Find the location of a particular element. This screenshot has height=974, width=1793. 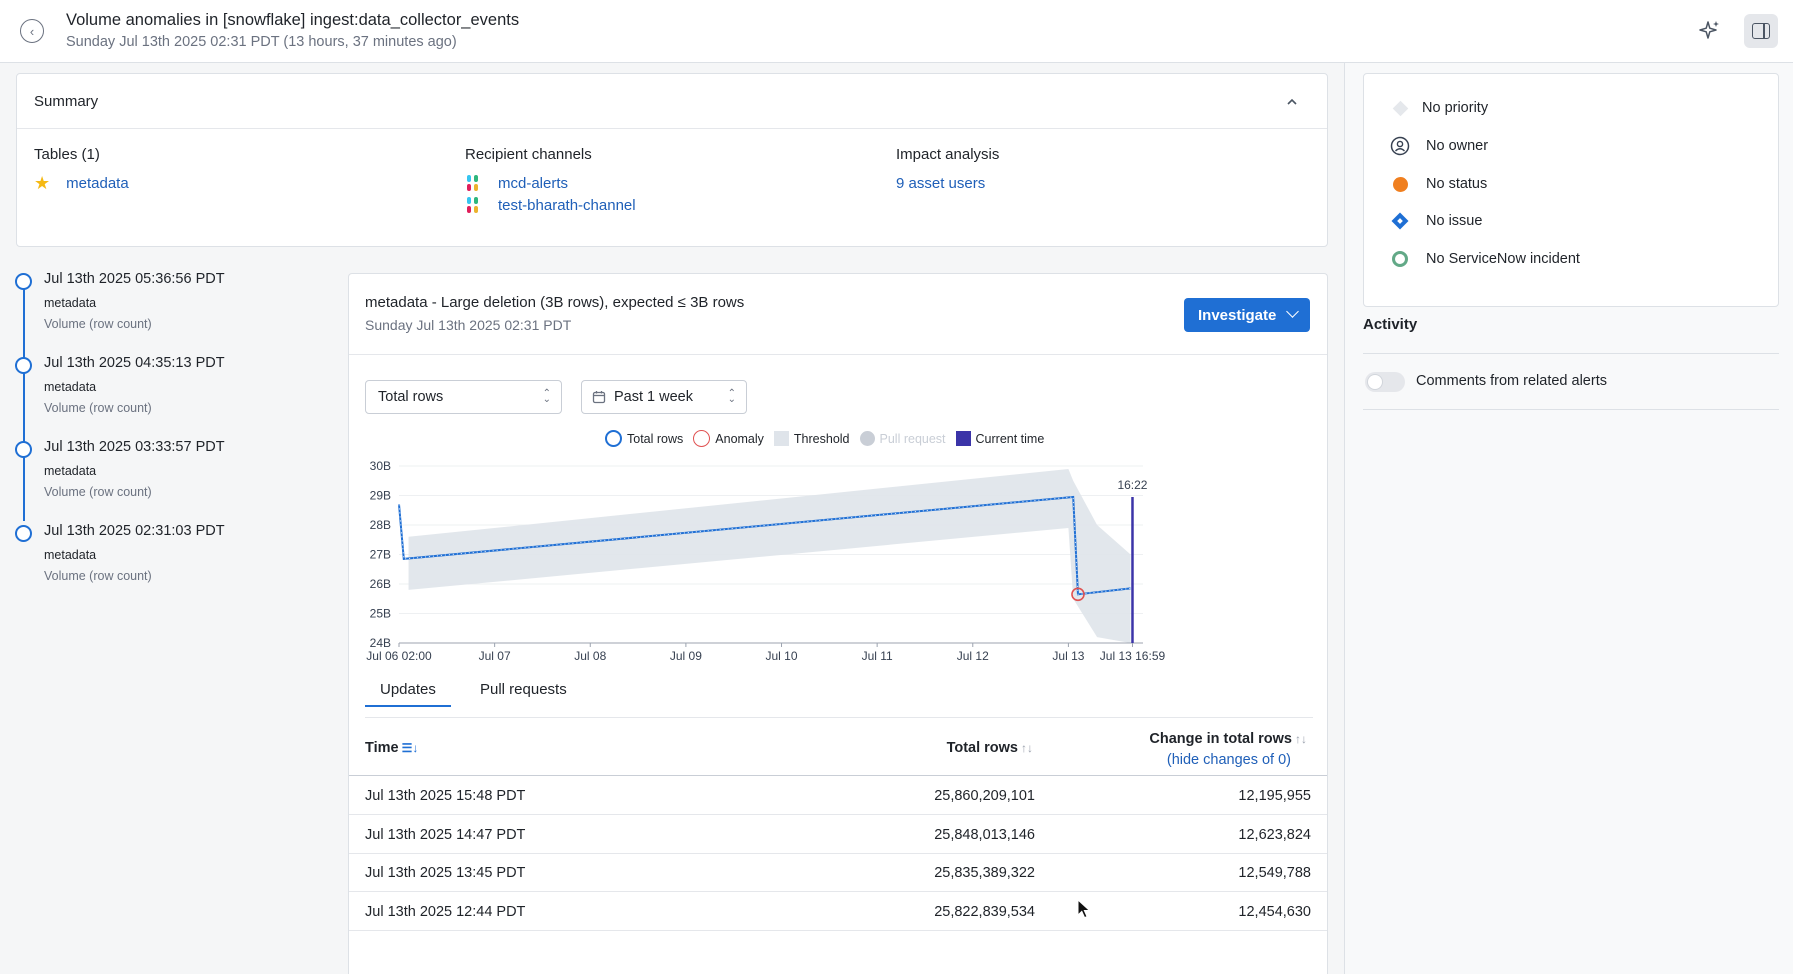

activity-title: Activity is located at coordinates (1390, 324).